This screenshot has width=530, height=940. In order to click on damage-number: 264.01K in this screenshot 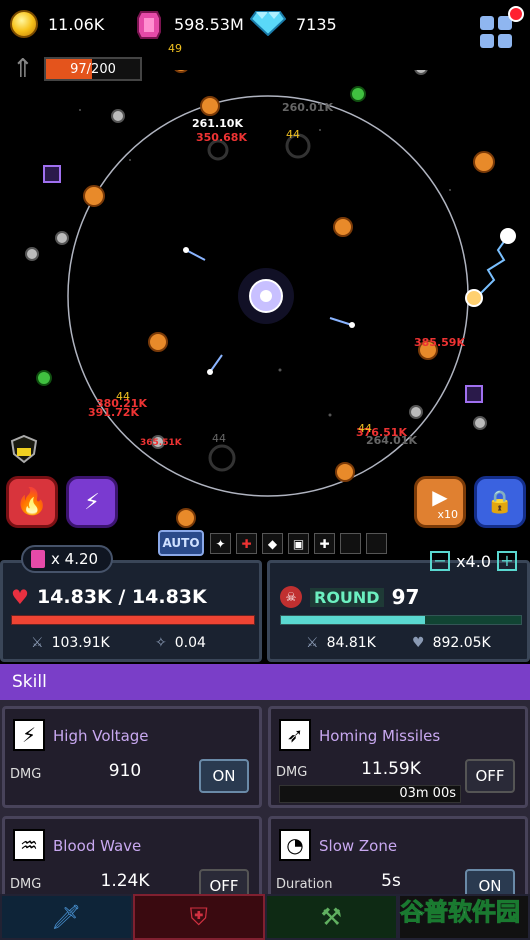, I will do `click(391, 440)`.